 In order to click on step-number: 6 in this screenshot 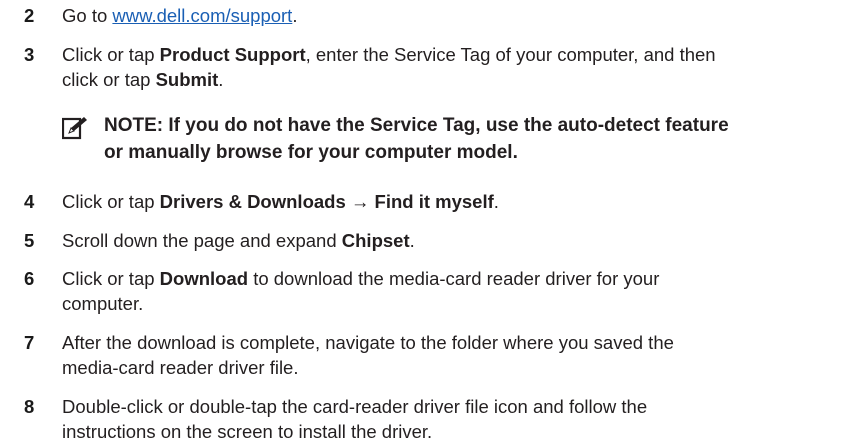, I will do `click(29, 278)`.